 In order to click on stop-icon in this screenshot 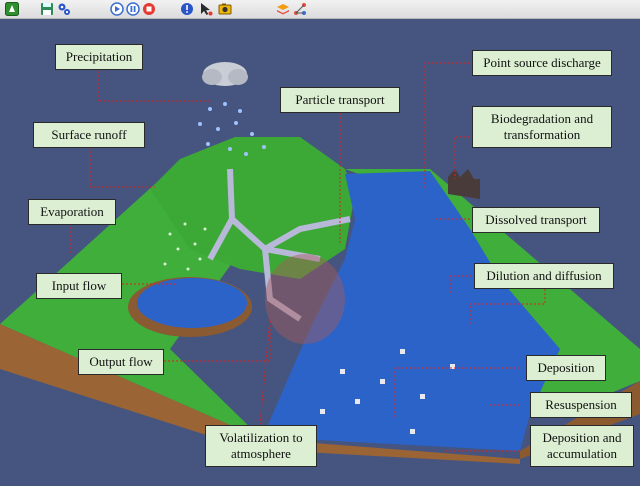, I will do `click(149, 9)`.